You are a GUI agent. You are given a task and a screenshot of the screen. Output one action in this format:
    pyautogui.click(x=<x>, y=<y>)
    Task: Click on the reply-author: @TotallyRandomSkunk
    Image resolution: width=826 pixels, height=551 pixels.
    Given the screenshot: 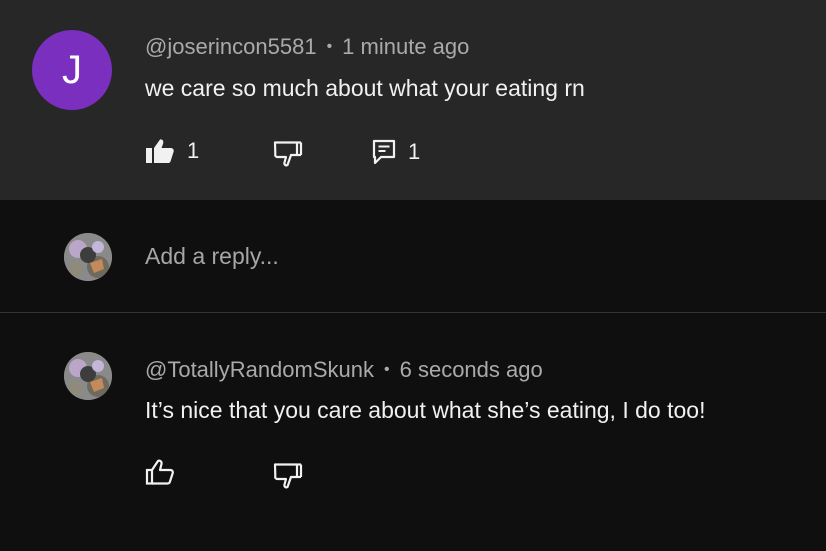 What is the action you would take?
    pyautogui.click(x=259, y=369)
    